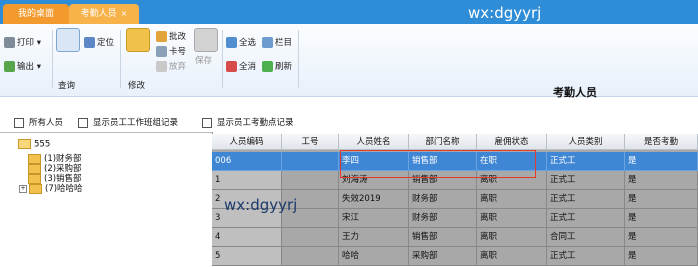 This screenshot has height=267, width=698. Describe the element at coordinates (248, 67) in the screenshot. I see `clear-all-label: 全消` at that location.